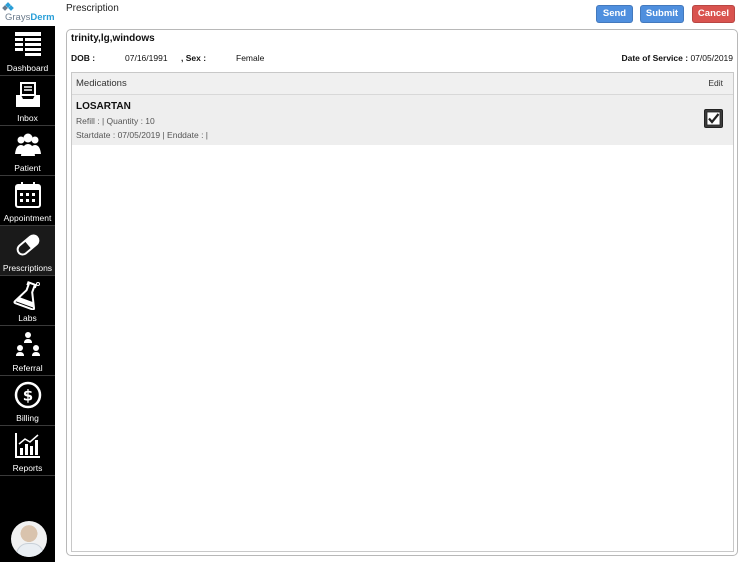  Describe the element at coordinates (146, 58) in the screenshot. I see `dob-value: 07/16/1991` at that location.